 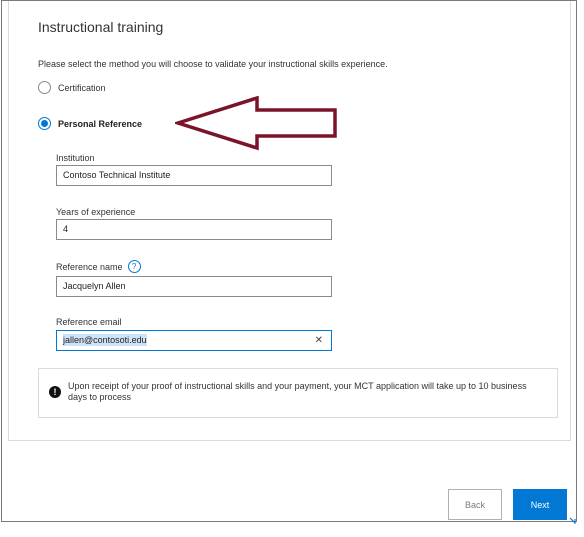 What do you see at coordinates (100, 123) in the screenshot?
I see `personal-reference-label: Personal Reference` at bounding box center [100, 123].